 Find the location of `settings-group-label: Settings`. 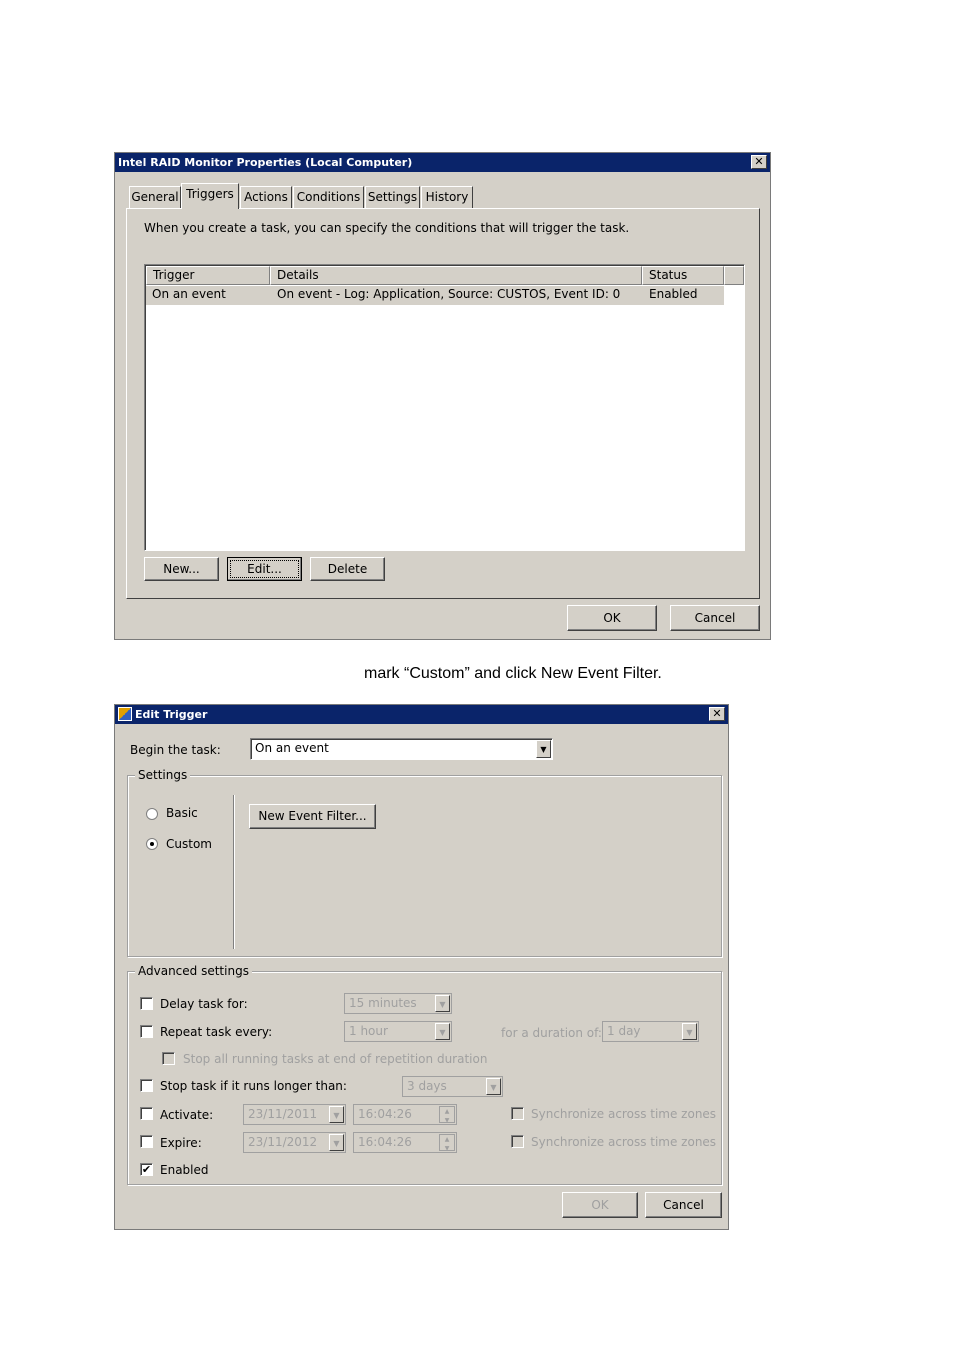

settings-group-label: Settings is located at coordinates (163, 775).